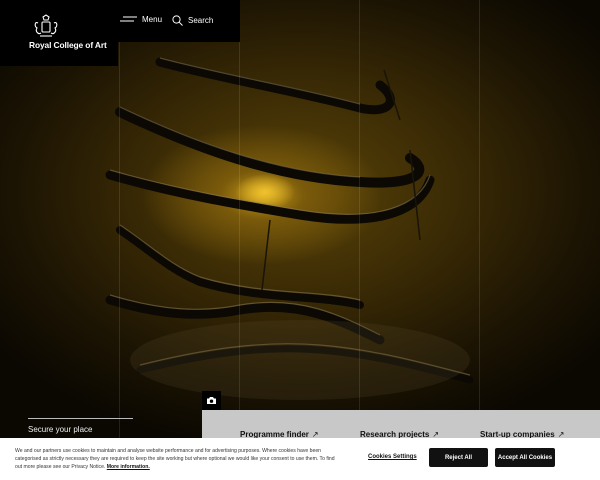  I want to click on accept-all-cookies-button: Accept All Cookies, so click(525, 457).